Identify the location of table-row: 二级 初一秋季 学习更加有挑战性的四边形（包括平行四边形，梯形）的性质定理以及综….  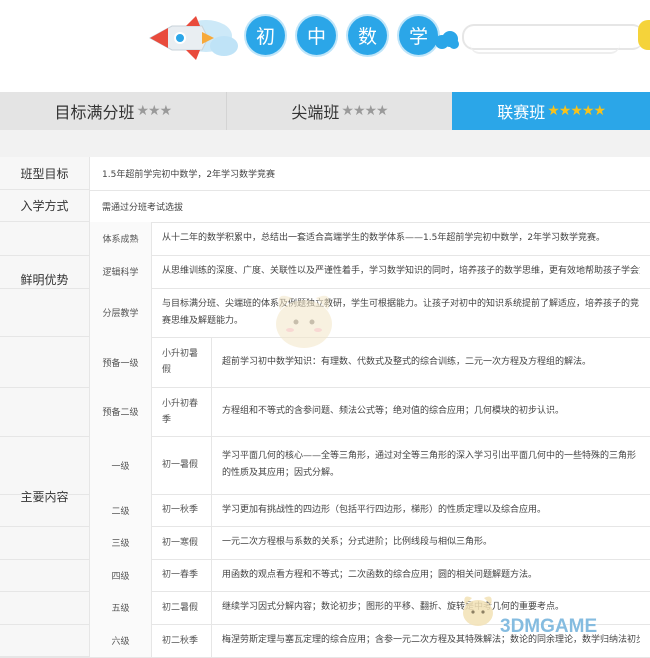
(325, 510).